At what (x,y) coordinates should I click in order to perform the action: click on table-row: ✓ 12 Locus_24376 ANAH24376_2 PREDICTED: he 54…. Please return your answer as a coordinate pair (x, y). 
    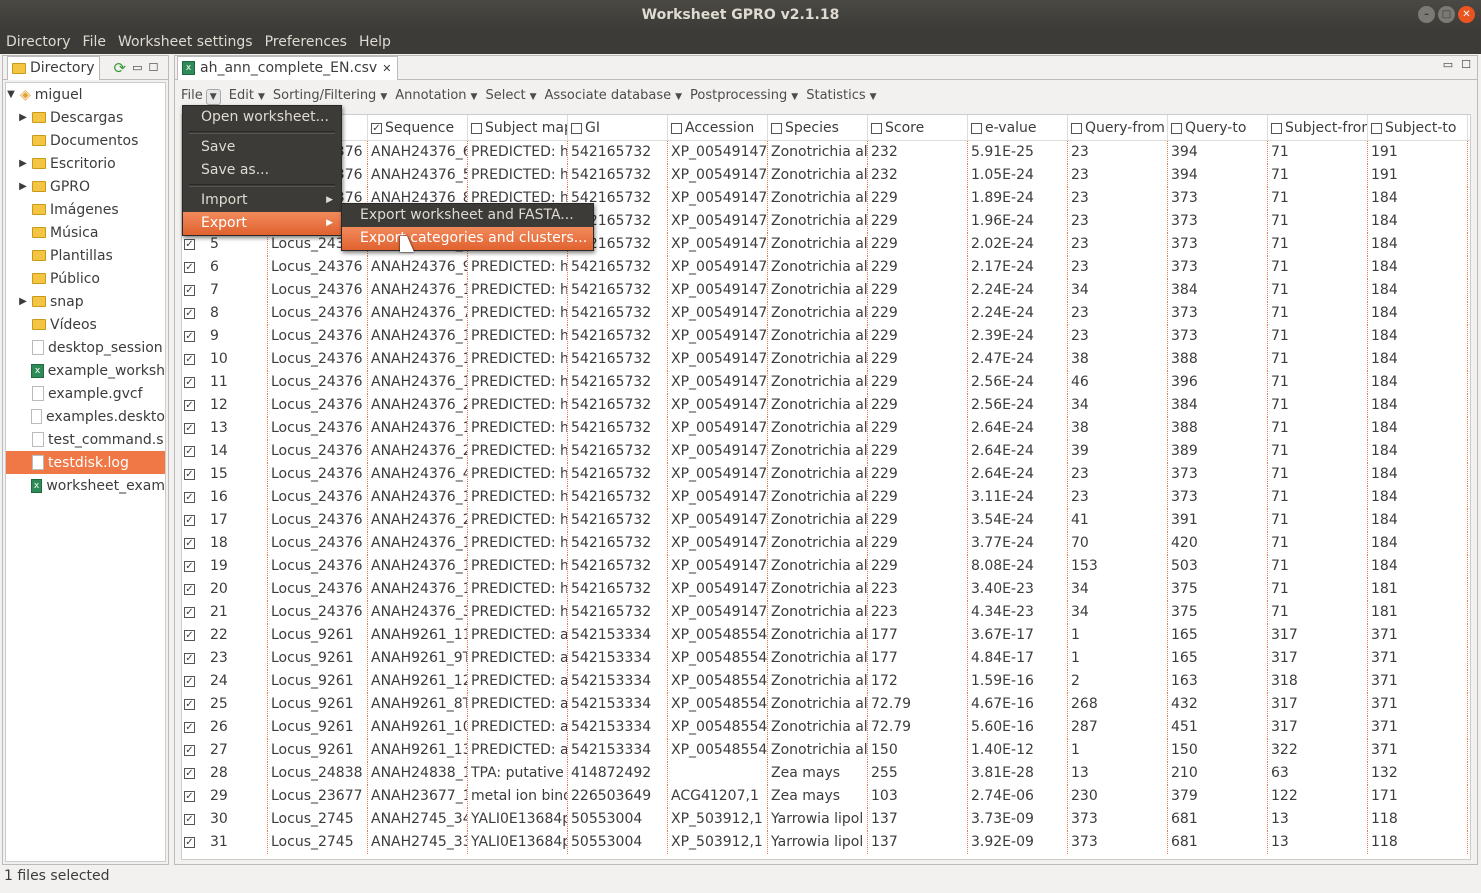
    Looking at the image, I should click on (826, 405).